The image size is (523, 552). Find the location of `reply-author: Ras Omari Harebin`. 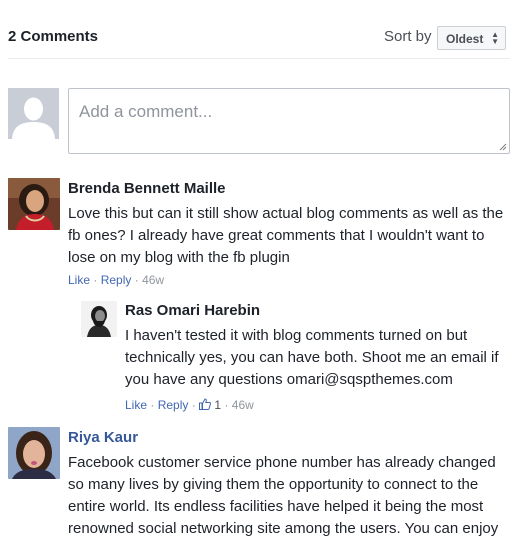

reply-author: Ras Omari Harebin is located at coordinates (192, 310).